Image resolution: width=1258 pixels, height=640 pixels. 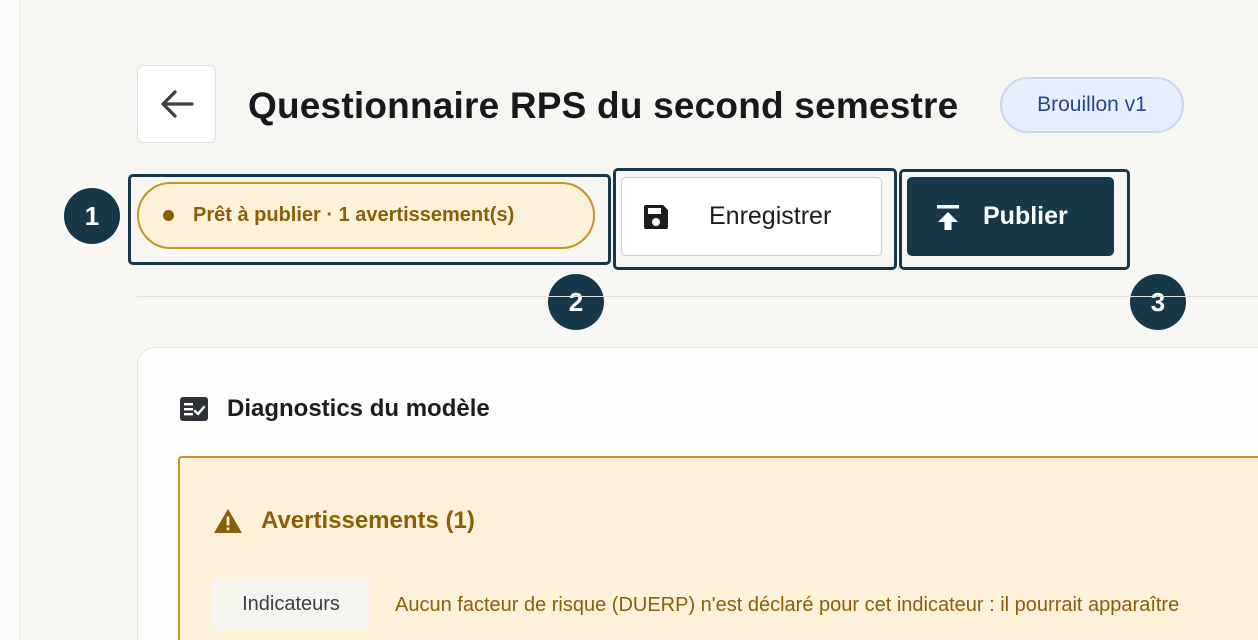 What do you see at coordinates (92, 216) in the screenshot?
I see `callout-number-1: 1` at bounding box center [92, 216].